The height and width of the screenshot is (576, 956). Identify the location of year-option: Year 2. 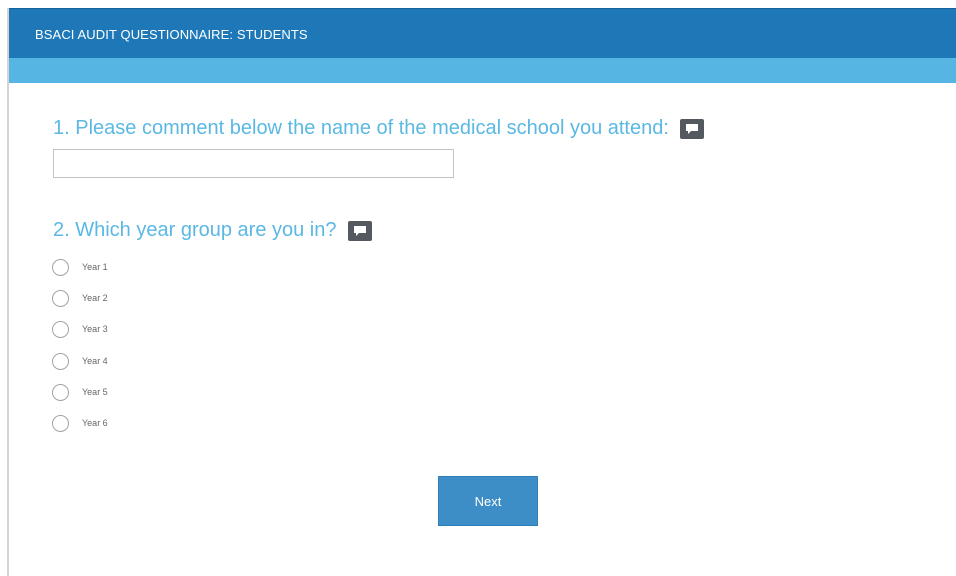
(80, 298).